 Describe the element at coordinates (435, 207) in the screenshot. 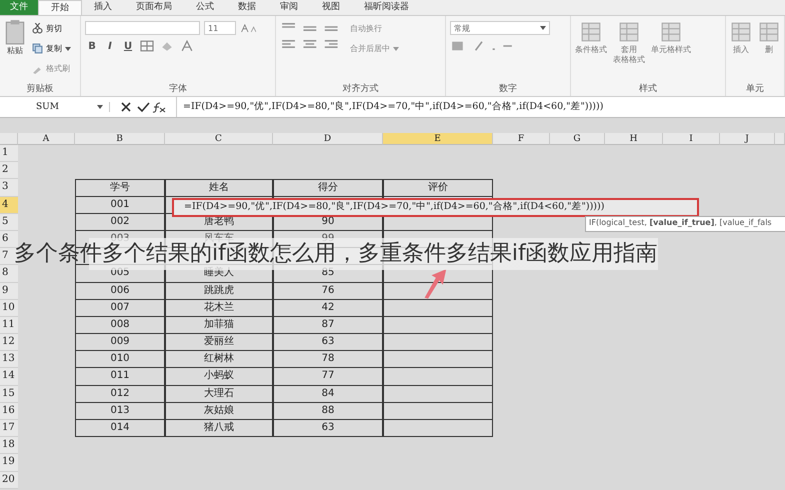

I see `in-cell-formula-editor: =IF(D4>=90,"优",IF(D4>=80,"良",IF(D4>=70,"中",if(D4>=60,"合格",if(D4<60,"差")))))` at that location.